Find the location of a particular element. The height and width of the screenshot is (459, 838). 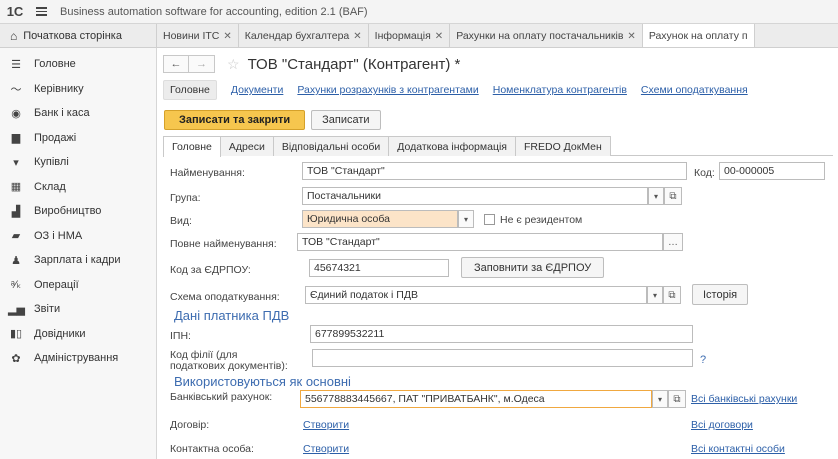

nonresident-checkbox is located at coordinates (489, 219).